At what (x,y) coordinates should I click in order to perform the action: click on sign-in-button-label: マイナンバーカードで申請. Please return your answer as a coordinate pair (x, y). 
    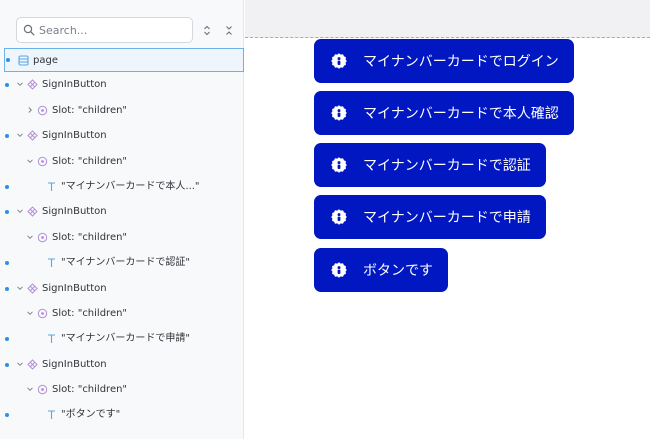
    Looking at the image, I should click on (447, 218).